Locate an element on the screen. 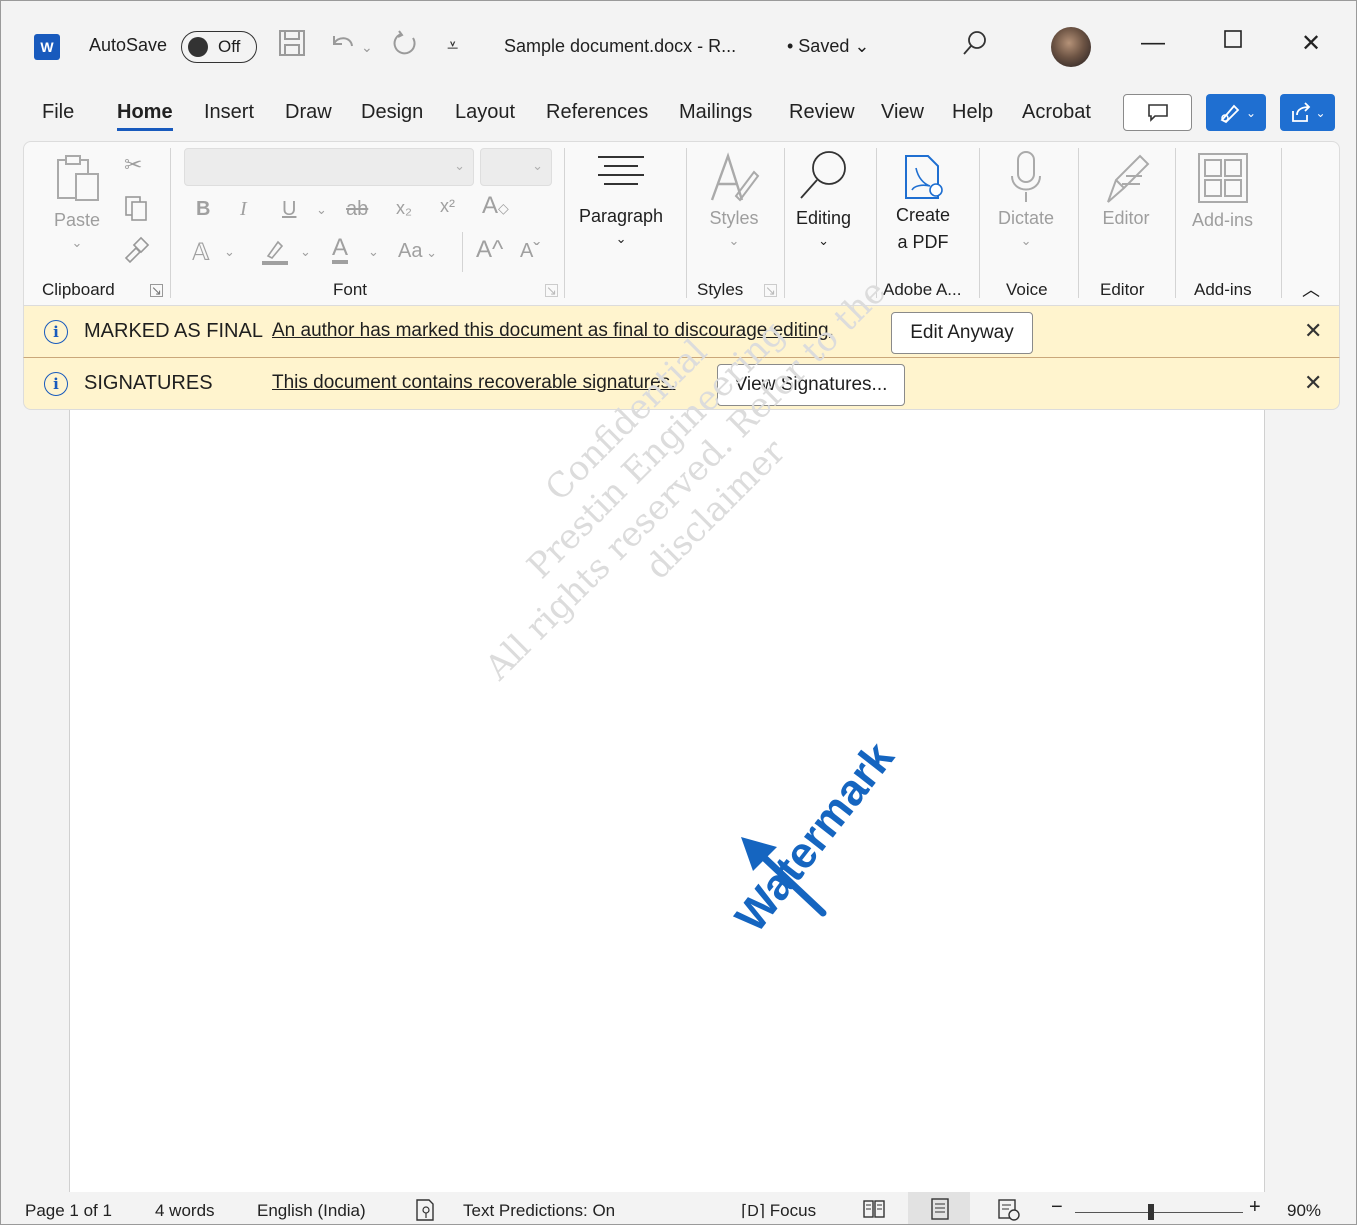  collapse-ribbon-icon: ︿ is located at coordinates (1311, 289).